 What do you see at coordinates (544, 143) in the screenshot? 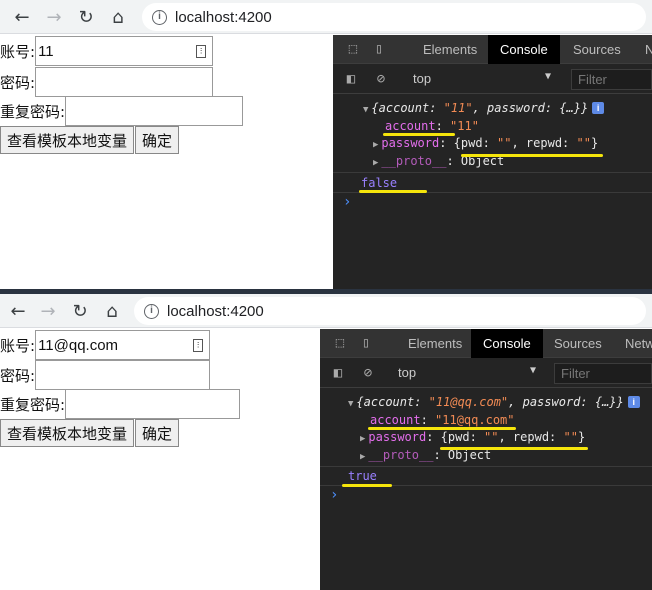
I see `repwd-sep: , repwd:` at bounding box center [544, 143].